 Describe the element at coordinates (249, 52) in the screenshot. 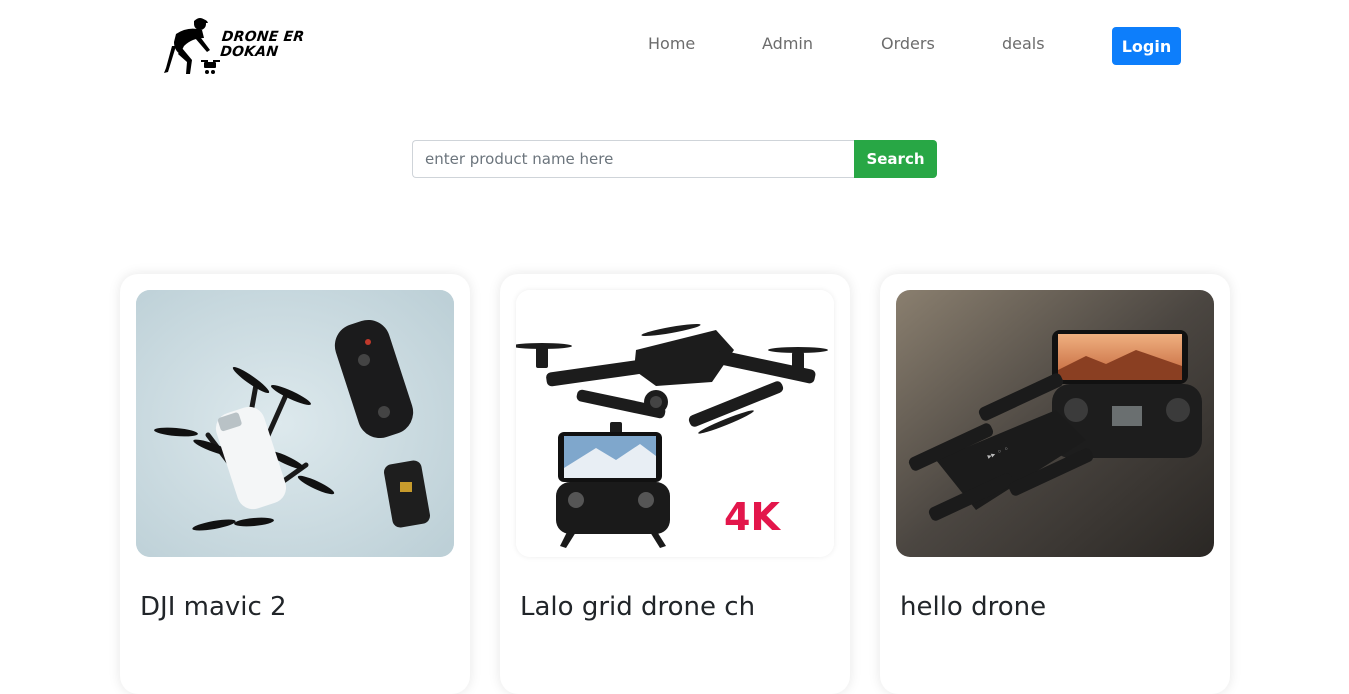

I see `brand-name-line2: DOKAN` at that location.